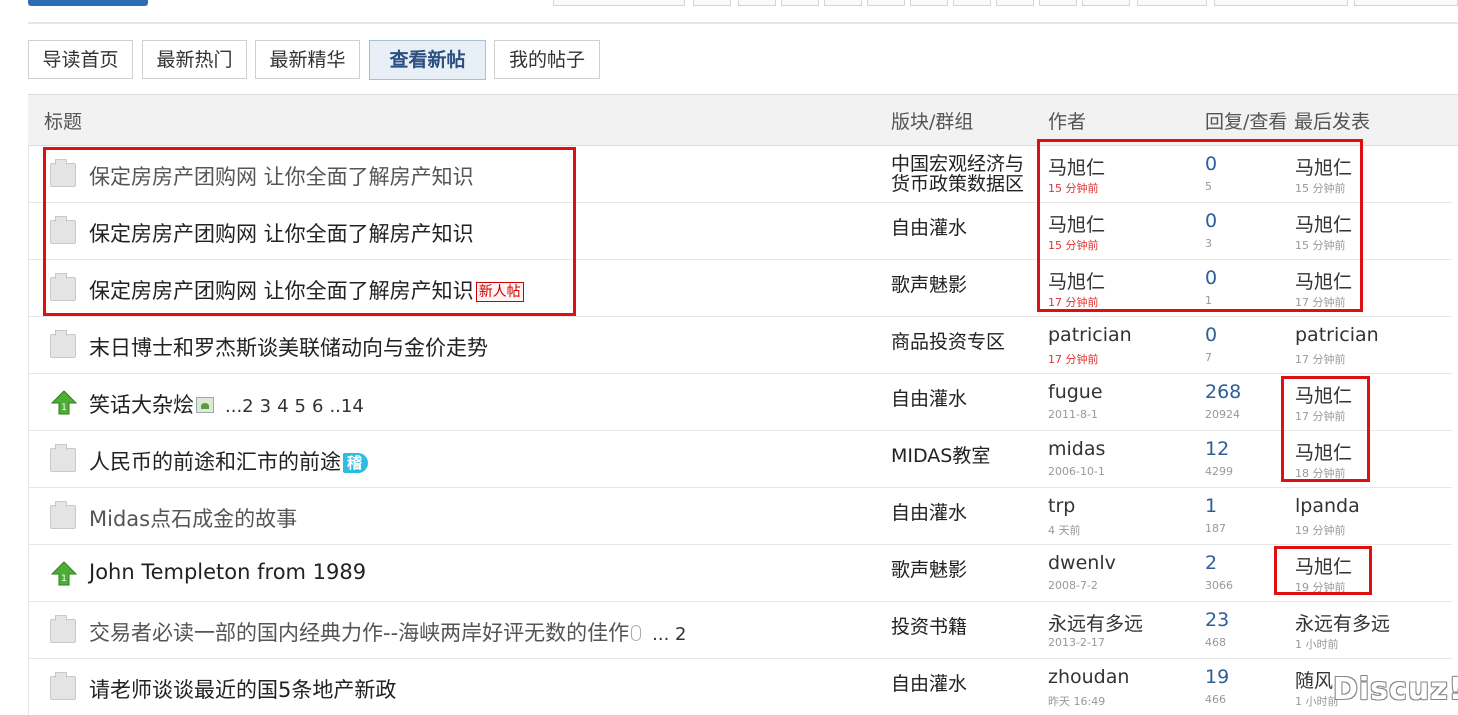  Describe the element at coordinates (1082, 563) in the screenshot. I see `author-link: dwenlv` at that location.